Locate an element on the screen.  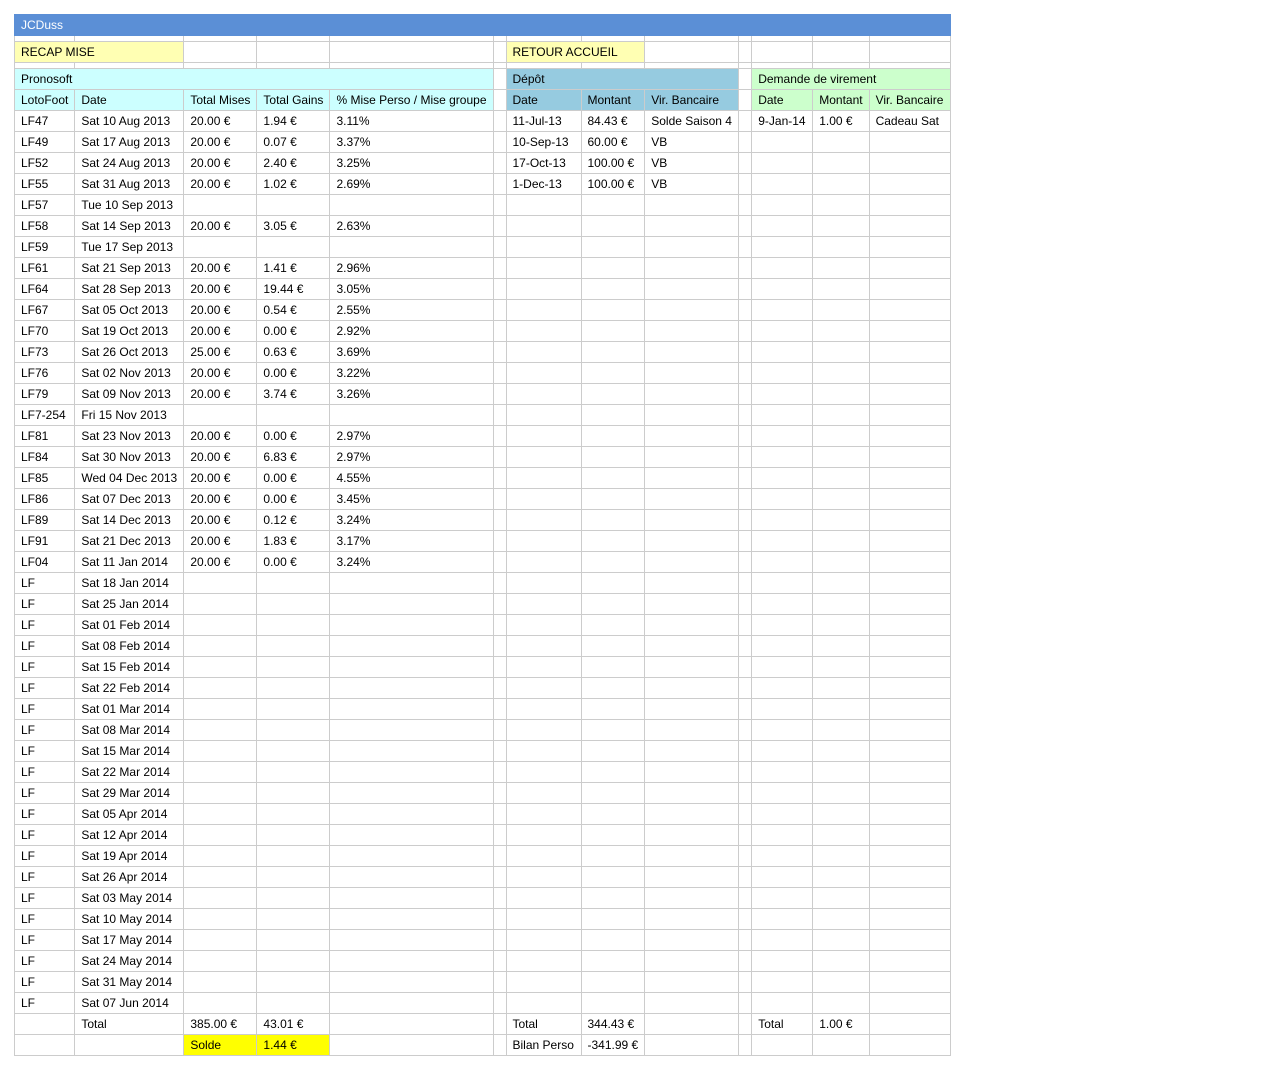
date-cell: Sat 21 Dec 2013 is located at coordinates (129, 541).